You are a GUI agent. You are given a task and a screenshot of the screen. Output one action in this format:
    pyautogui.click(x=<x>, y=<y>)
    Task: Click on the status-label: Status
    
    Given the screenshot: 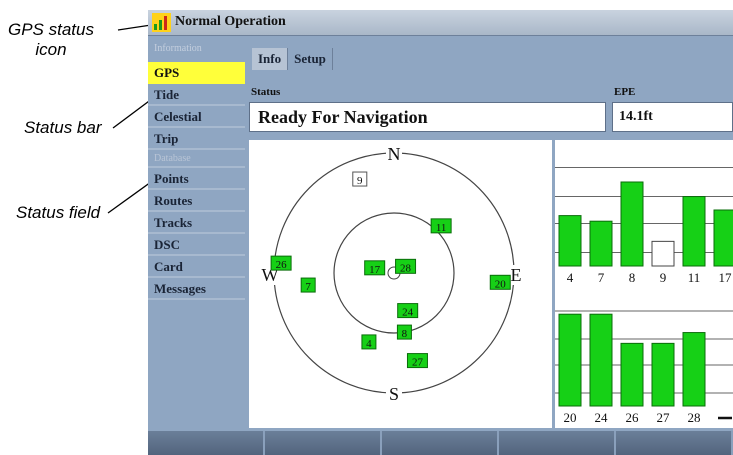 What is the action you would take?
    pyautogui.click(x=266, y=92)
    